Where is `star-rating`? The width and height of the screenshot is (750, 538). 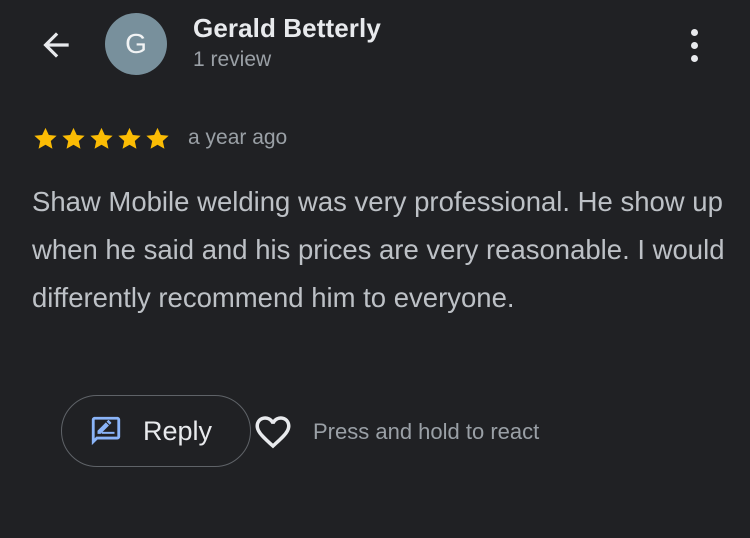
star-rating is located at coordinates (101, 138).